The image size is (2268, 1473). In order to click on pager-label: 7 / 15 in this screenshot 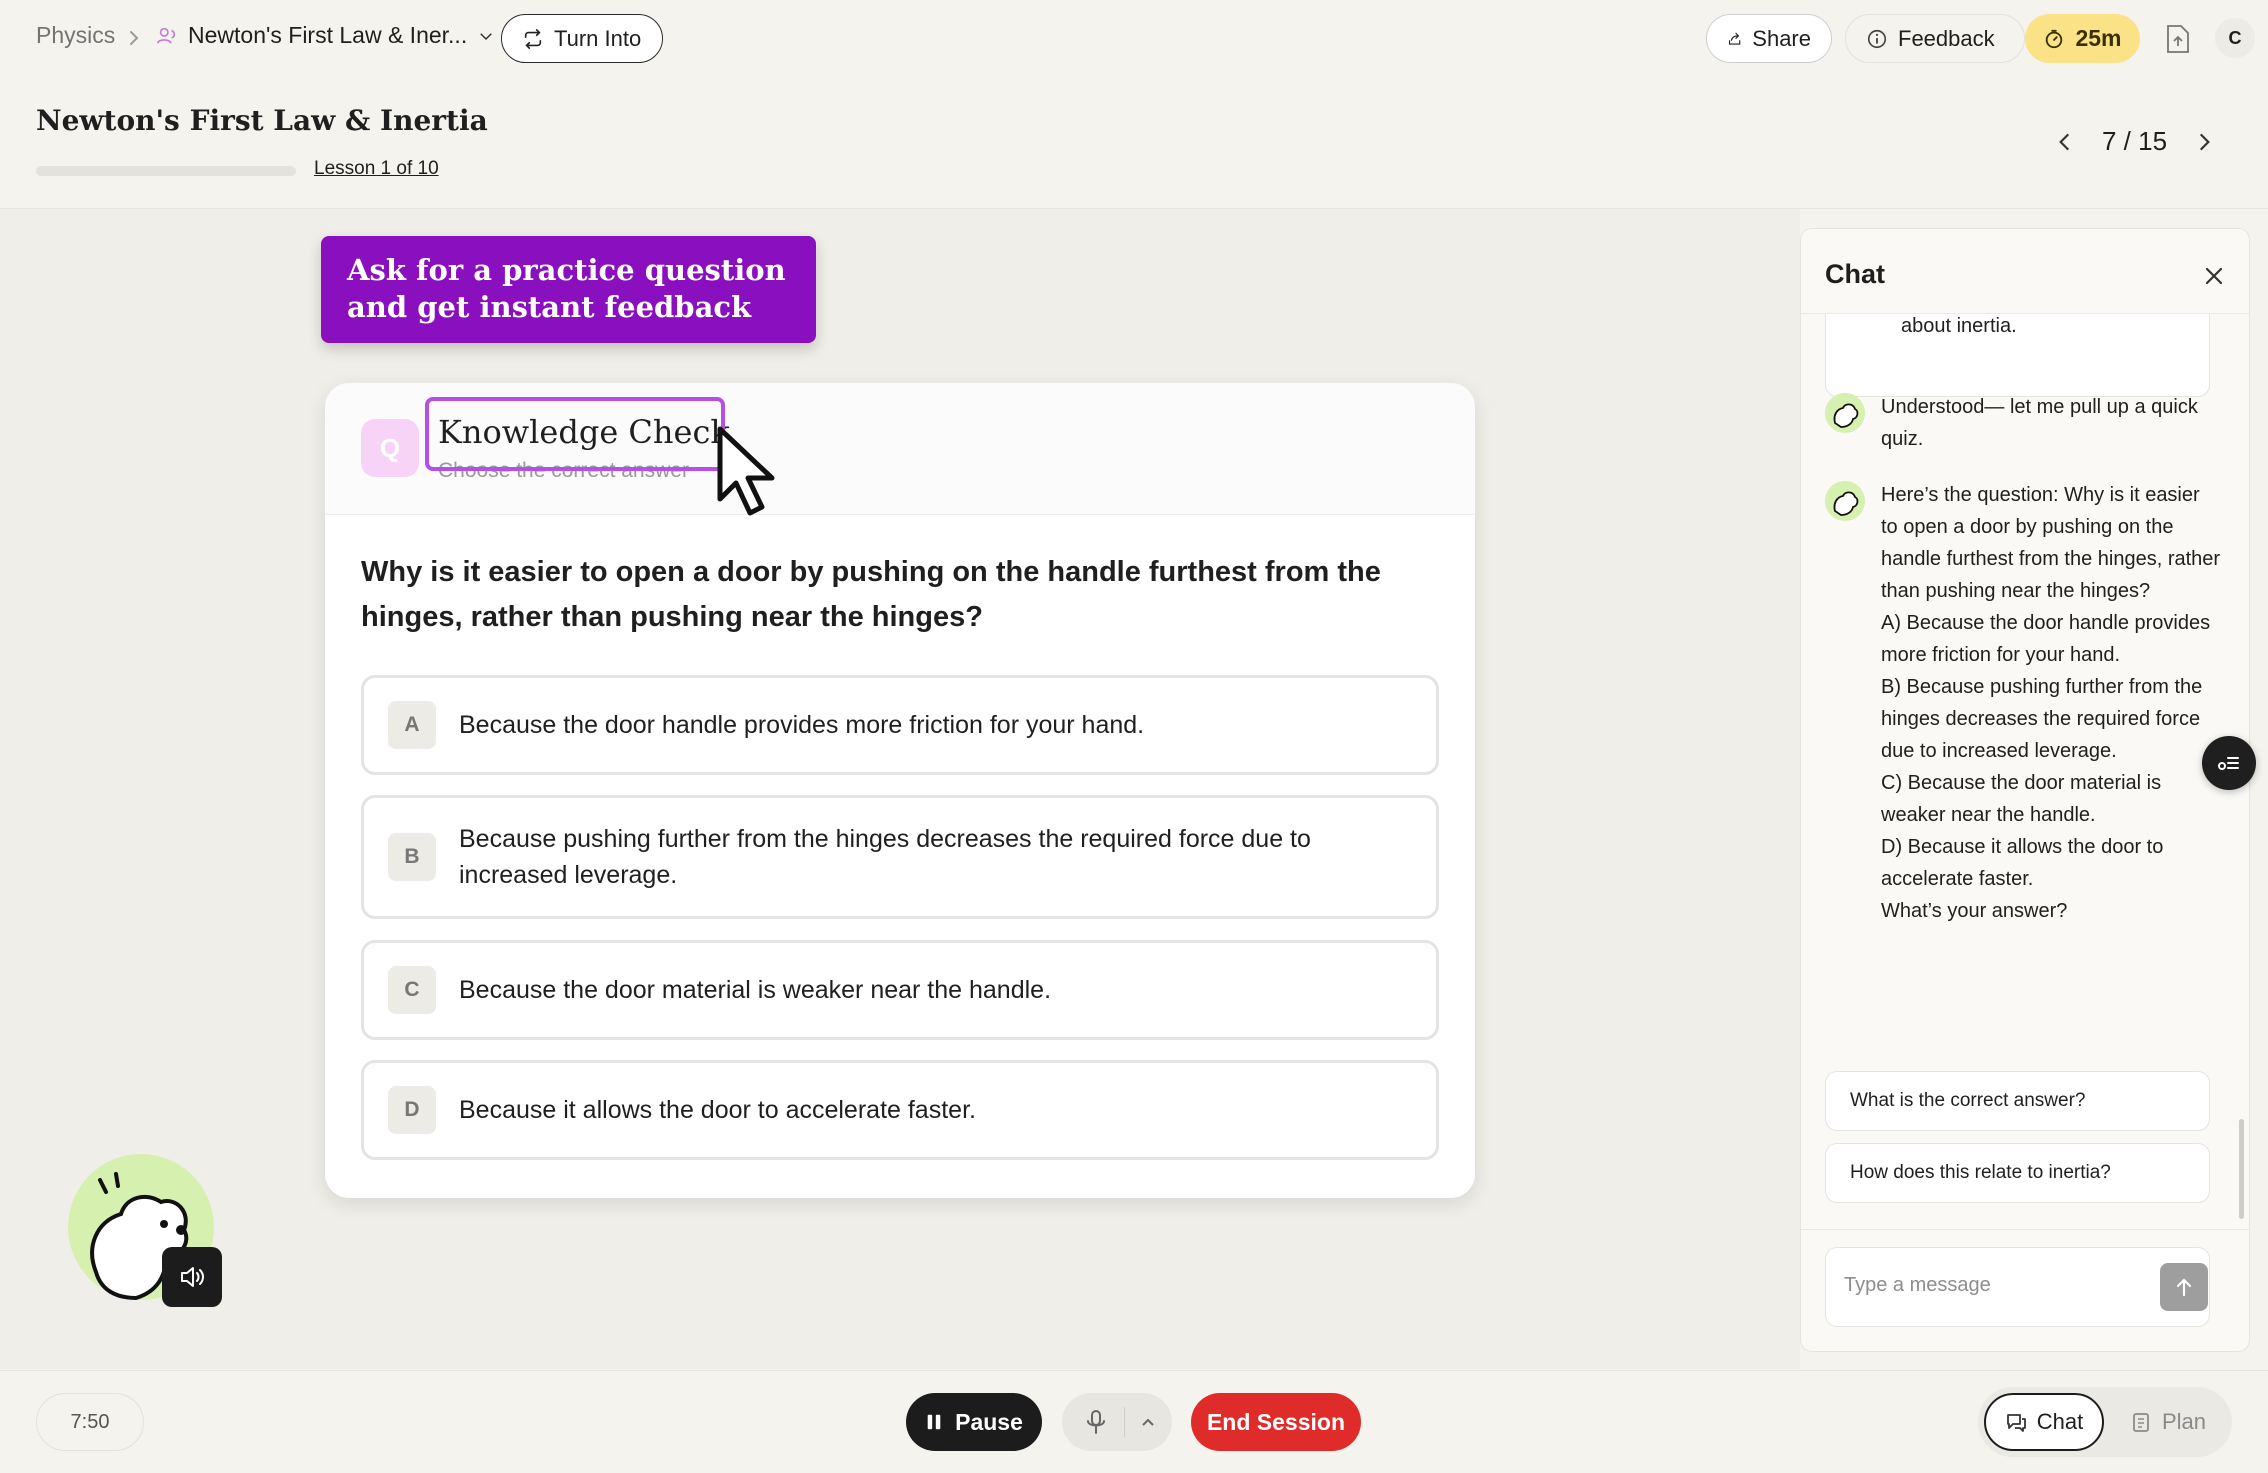, I will do `click(2135, 141)`.